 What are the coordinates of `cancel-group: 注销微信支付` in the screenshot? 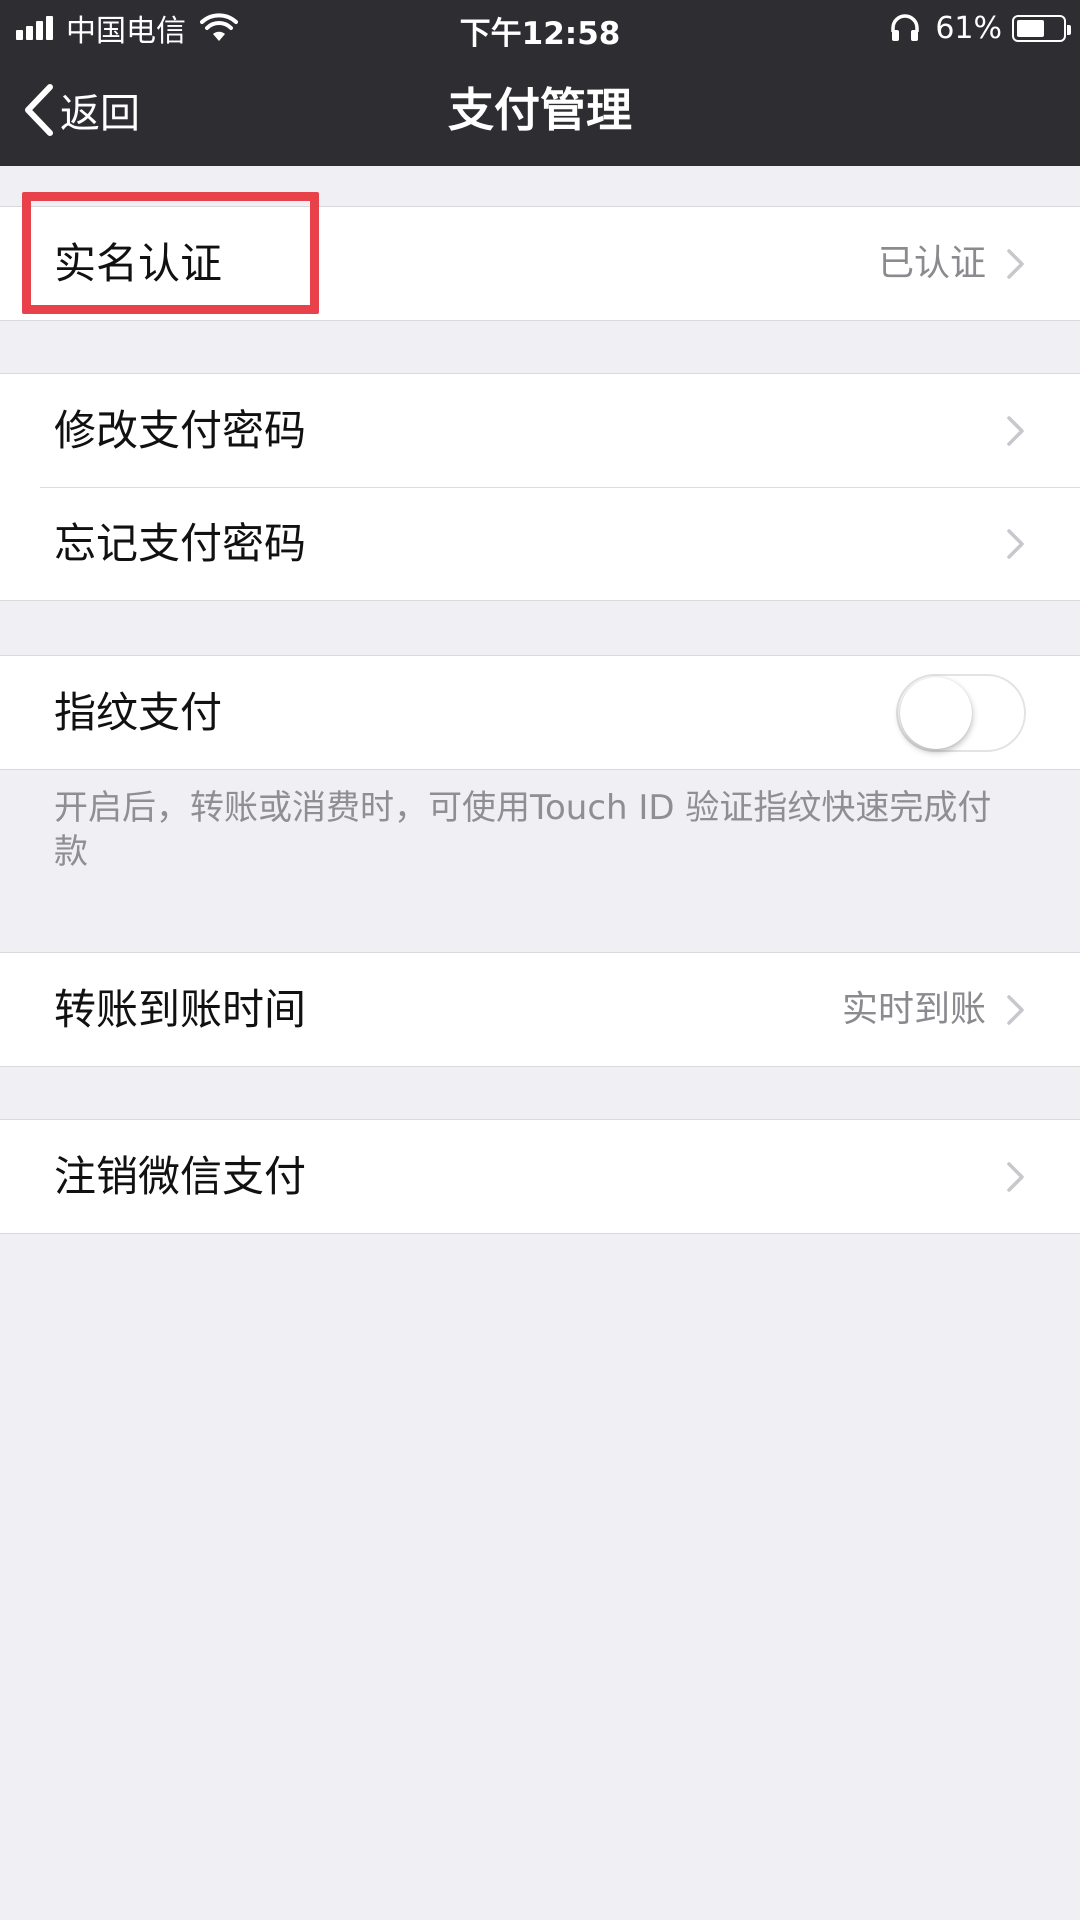 It's located at (540, 1176).